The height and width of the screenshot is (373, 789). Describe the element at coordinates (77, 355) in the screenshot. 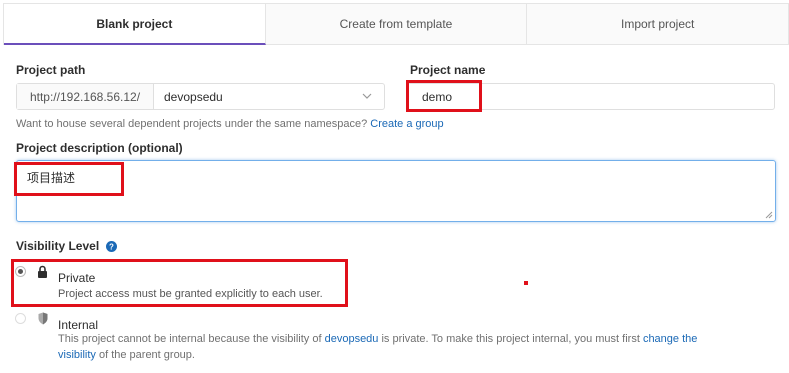

I see `visibility-link: visibility` at that location.